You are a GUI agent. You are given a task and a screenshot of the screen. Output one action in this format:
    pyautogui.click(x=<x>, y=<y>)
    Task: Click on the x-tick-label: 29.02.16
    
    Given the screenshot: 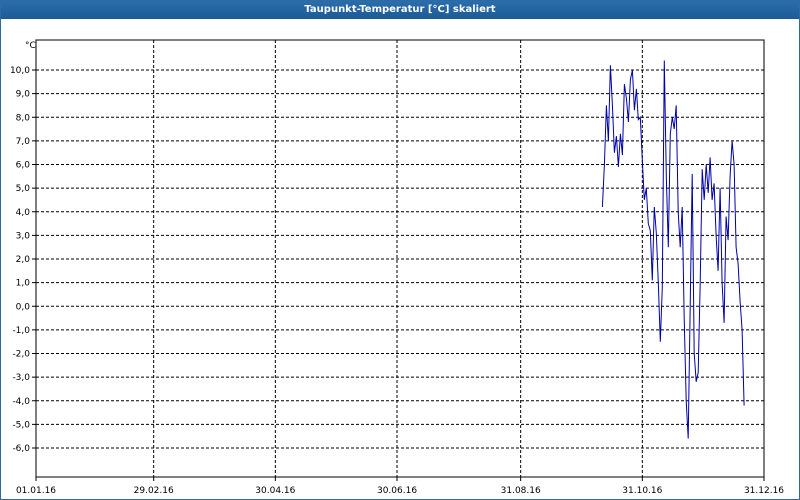 What is the action you would take?
    pyautogui.click(x=154, y=491)
    